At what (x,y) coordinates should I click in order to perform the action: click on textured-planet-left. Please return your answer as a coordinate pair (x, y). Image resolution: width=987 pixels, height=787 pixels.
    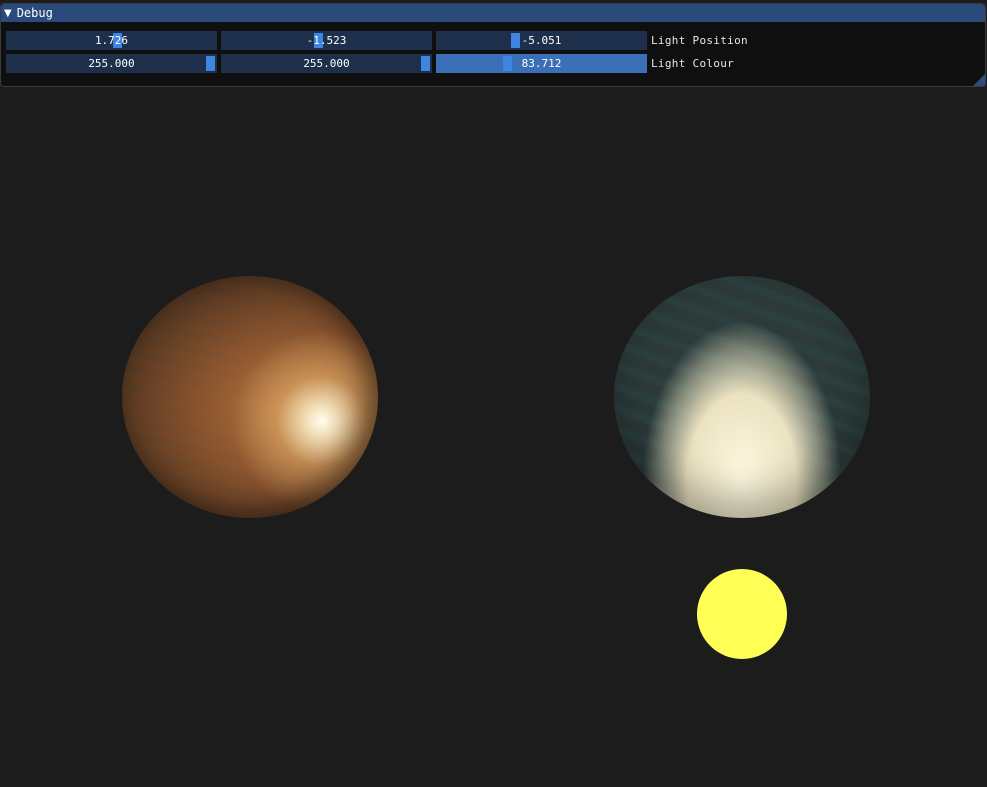
    Looking at the image, I should click on (250, 397).